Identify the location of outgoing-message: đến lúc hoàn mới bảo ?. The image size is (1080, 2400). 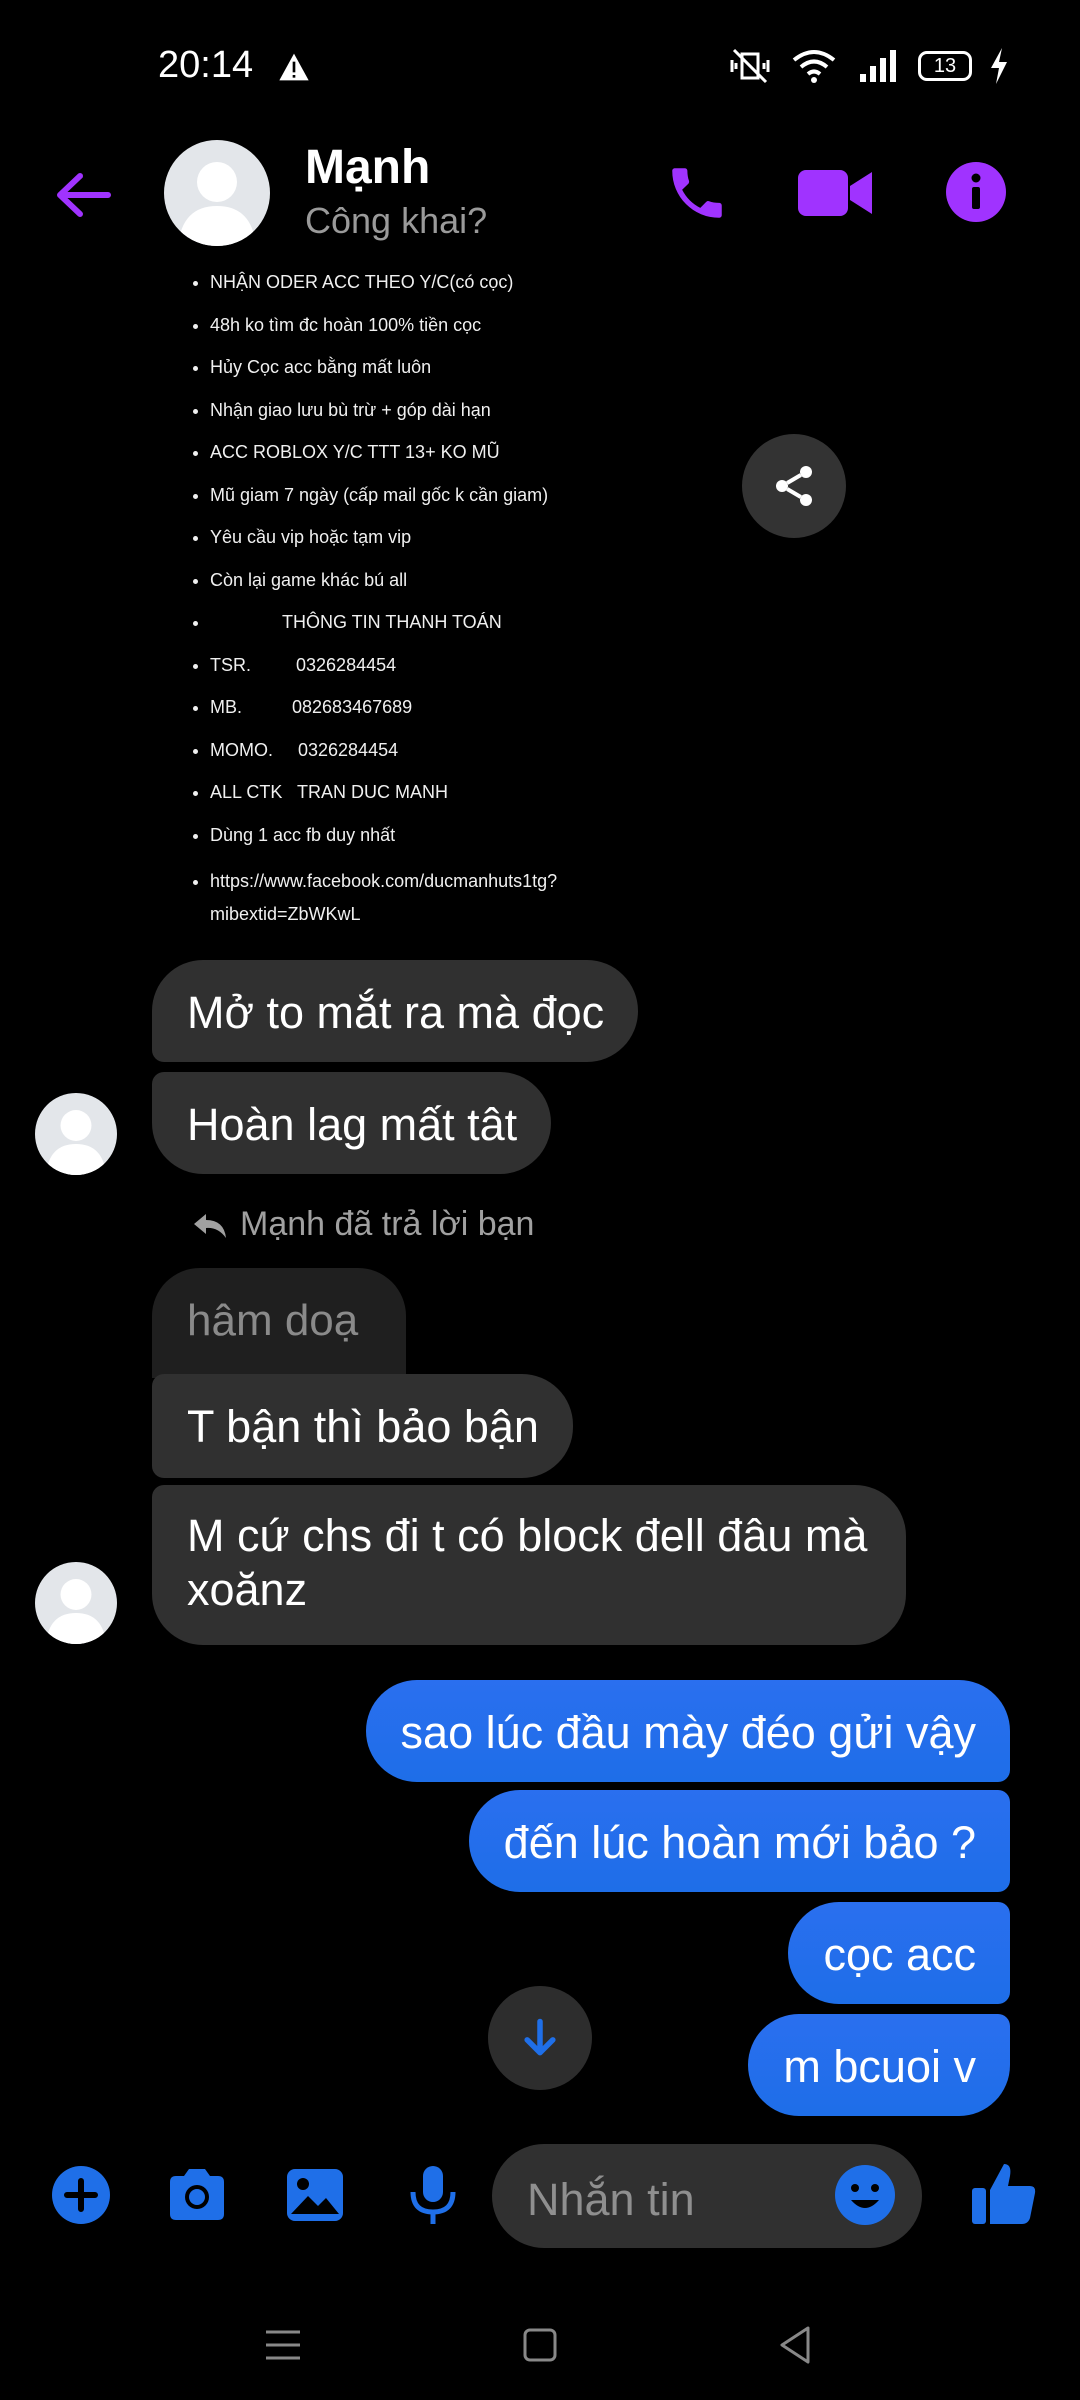
(739, 1841).